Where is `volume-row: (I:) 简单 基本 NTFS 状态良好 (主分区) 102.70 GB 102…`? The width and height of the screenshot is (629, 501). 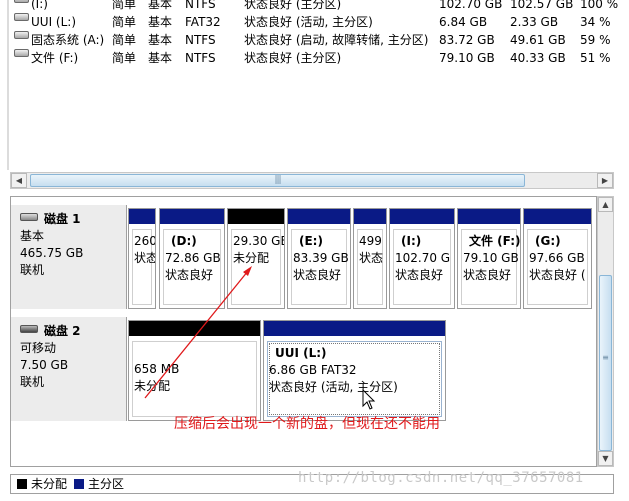 volume-row: (I:) 简单 基本 NTFS 状态良好 (主分区) 102.70 GB 102… is located at coordinates (314, 6).